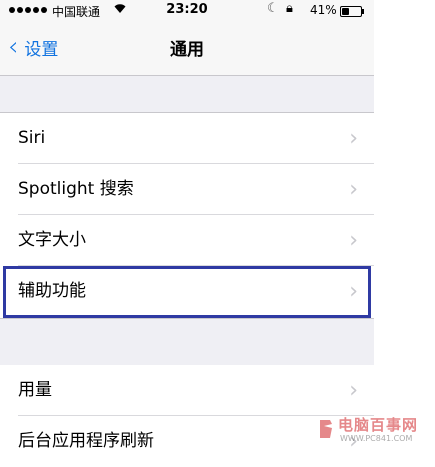  I want to click on watermark: 电脑百事网 WWW.PC841.COM, so click(375, 431).